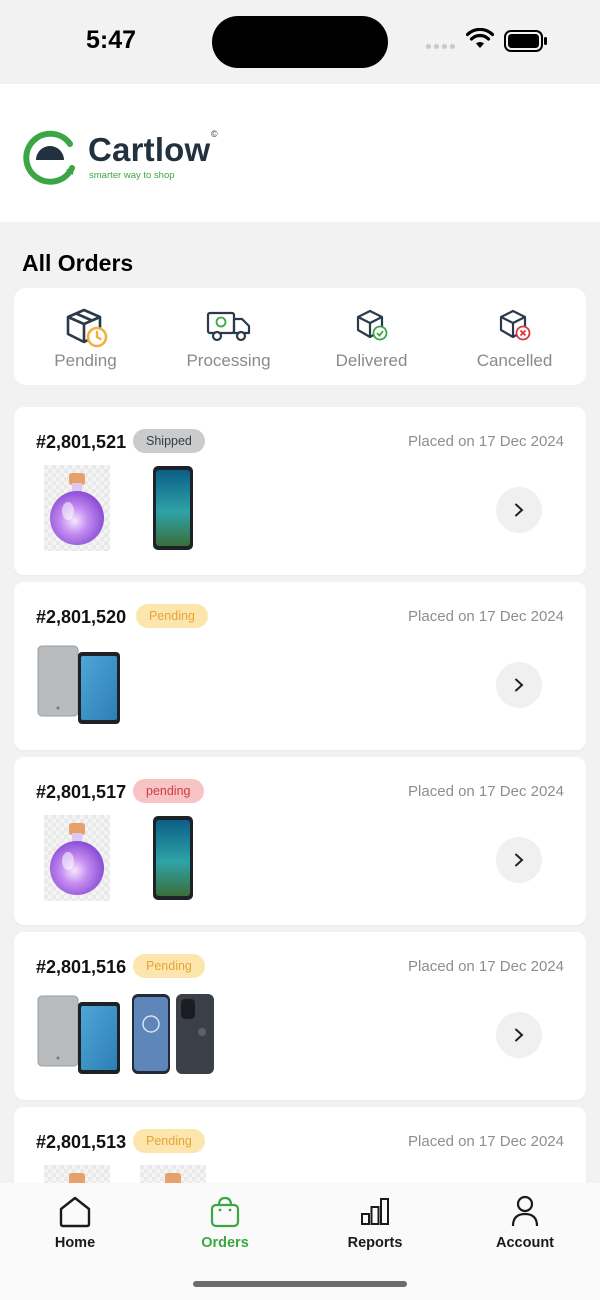  What do you see at coordinates (81, 792) in the screenshot?
I see `order-number: #2,801,517` at bounding box center [81, 792].